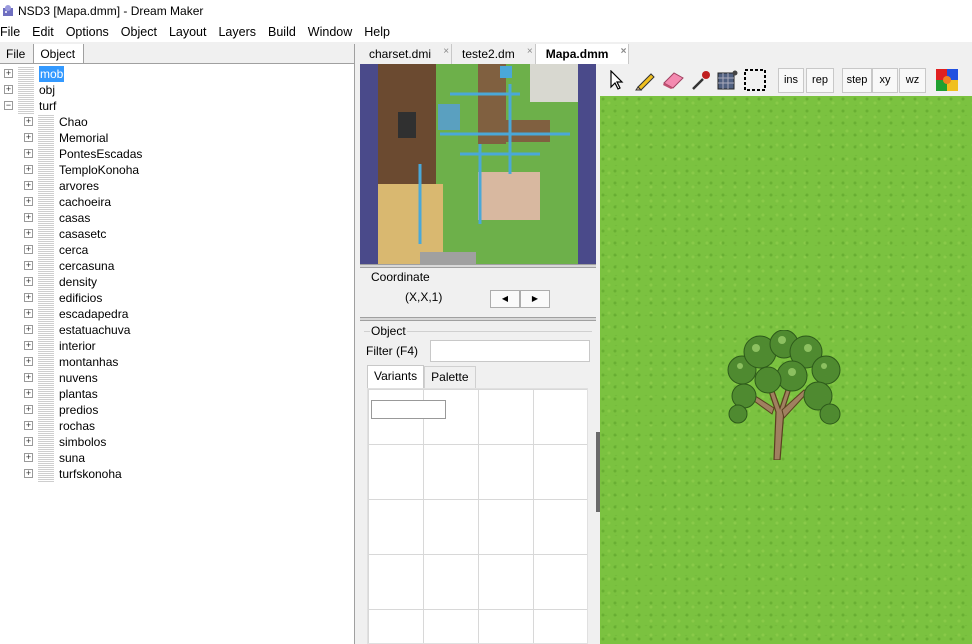  What do you see at coordinates (47, 90) in the screenshot?
I see `tree-item-label: obj` at bounding box center [47, 90].